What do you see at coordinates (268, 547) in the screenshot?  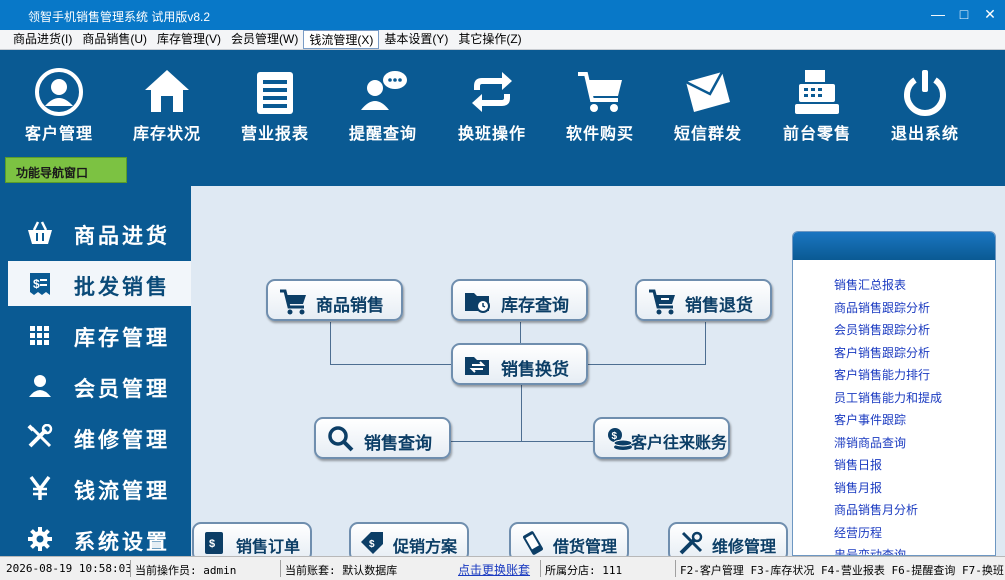 I see `flow-label: 销售订单` at bounding box center [268, 547].